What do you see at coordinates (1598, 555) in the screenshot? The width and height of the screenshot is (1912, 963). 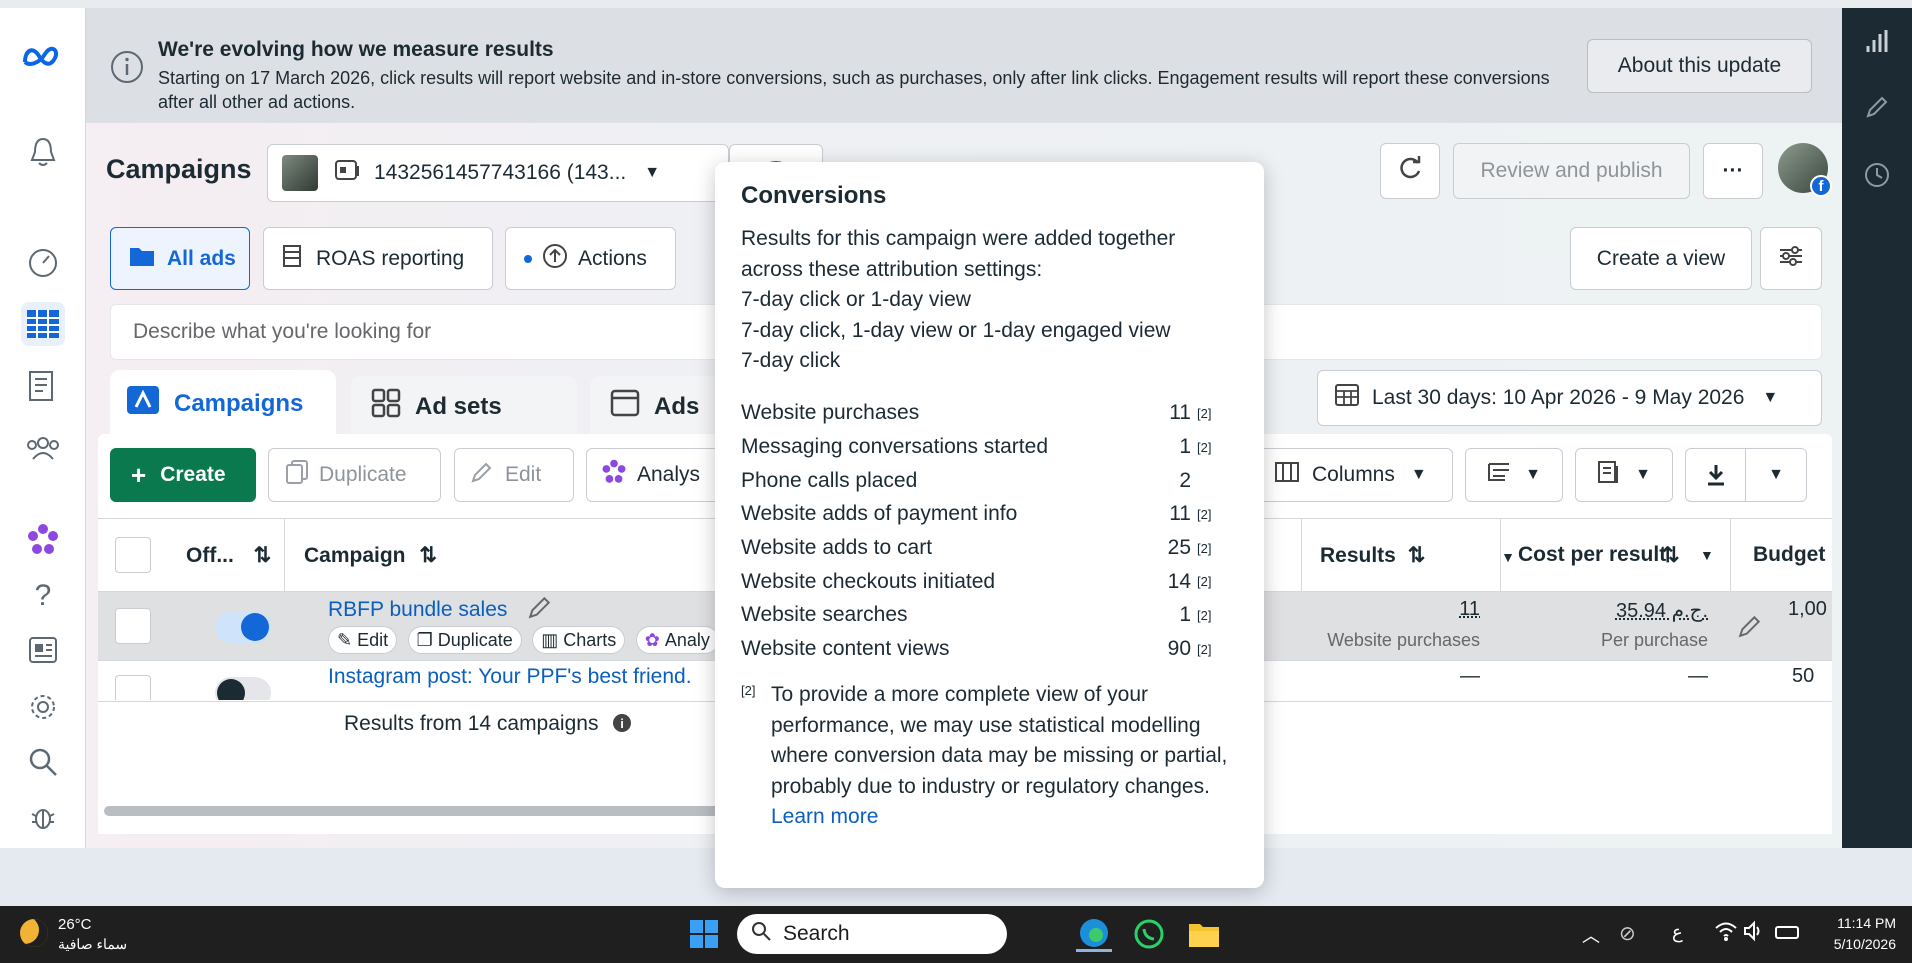 I see `col-cost-per-result: Cost per result` at bounding box center [1598, 555].